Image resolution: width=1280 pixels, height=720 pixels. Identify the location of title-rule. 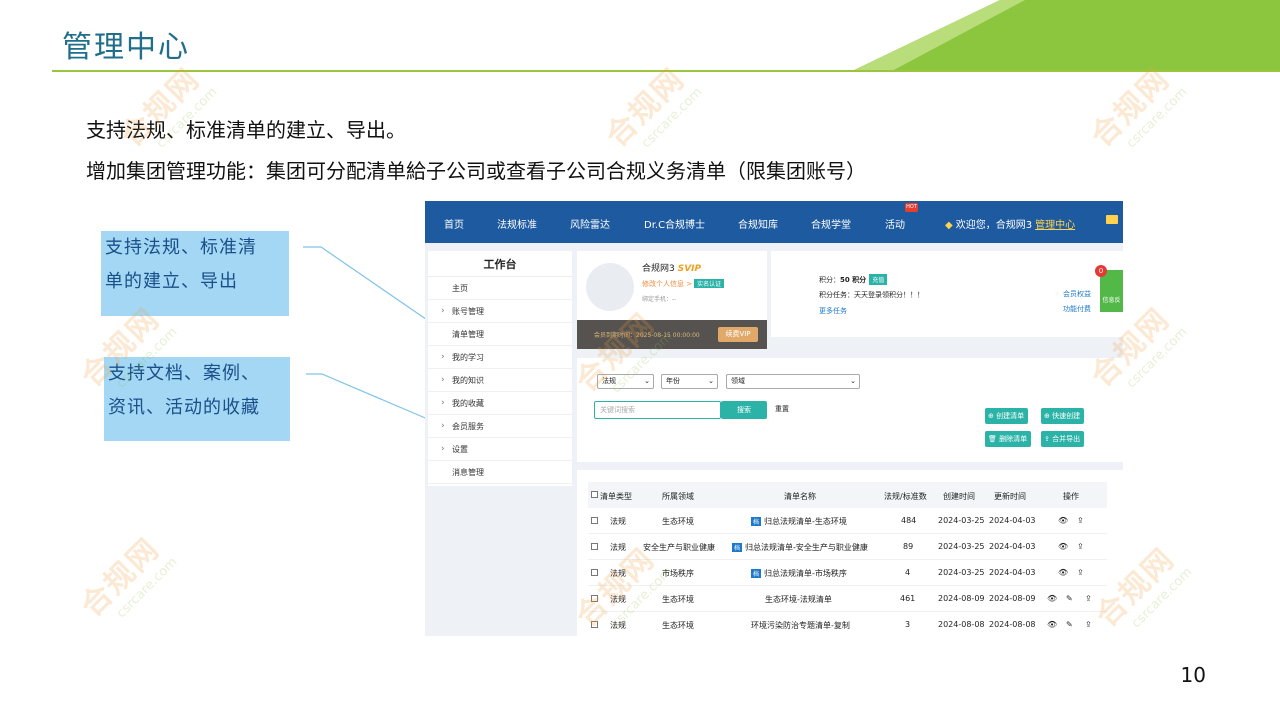
(666, 71).